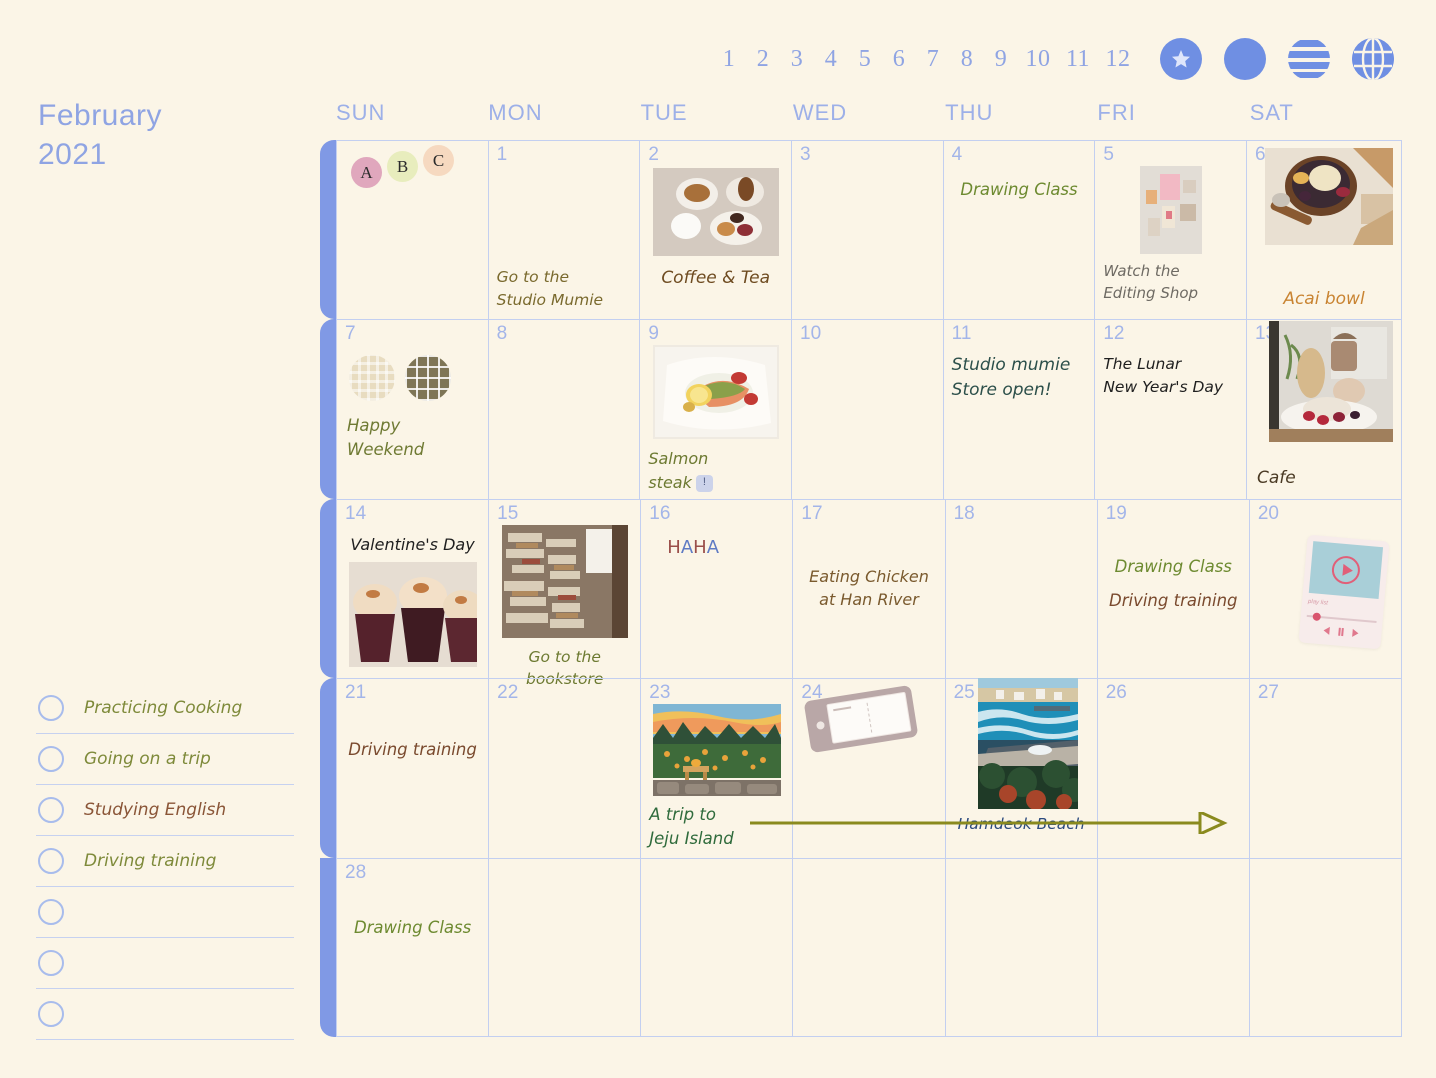 The height and width of the screenshot is (1078, 1436). Describe the element at coordinates (1038, 59) in the screenshot. I see `month-number-10: 10` at that location.